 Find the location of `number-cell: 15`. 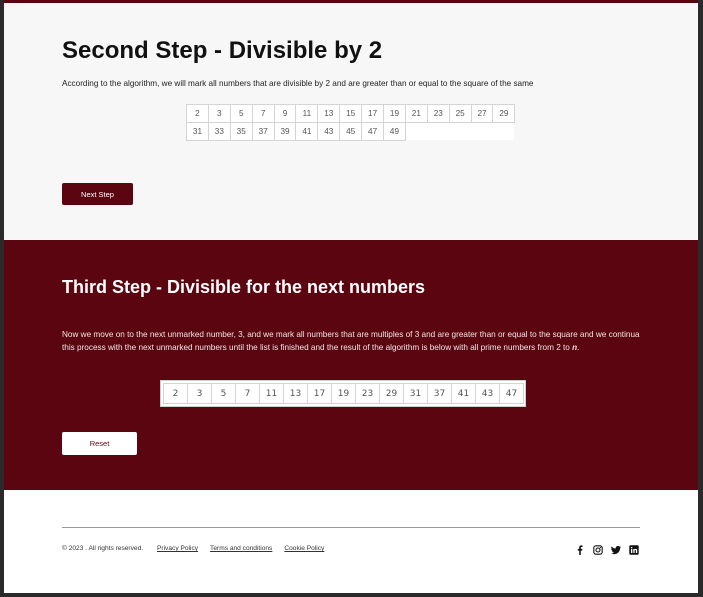

number-cell: 15 is located at coordinates (351, 113).